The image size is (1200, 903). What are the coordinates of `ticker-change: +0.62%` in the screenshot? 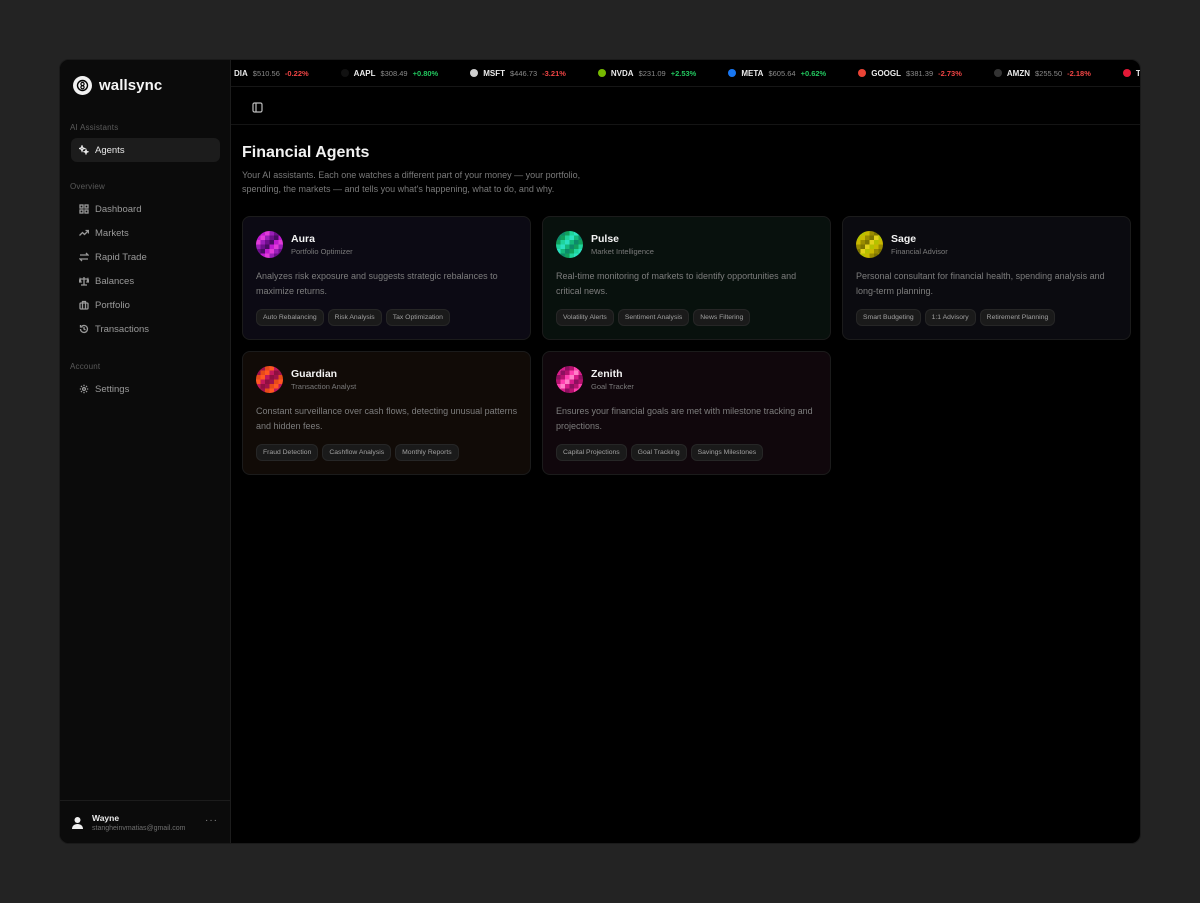 It's located at (813, 73).